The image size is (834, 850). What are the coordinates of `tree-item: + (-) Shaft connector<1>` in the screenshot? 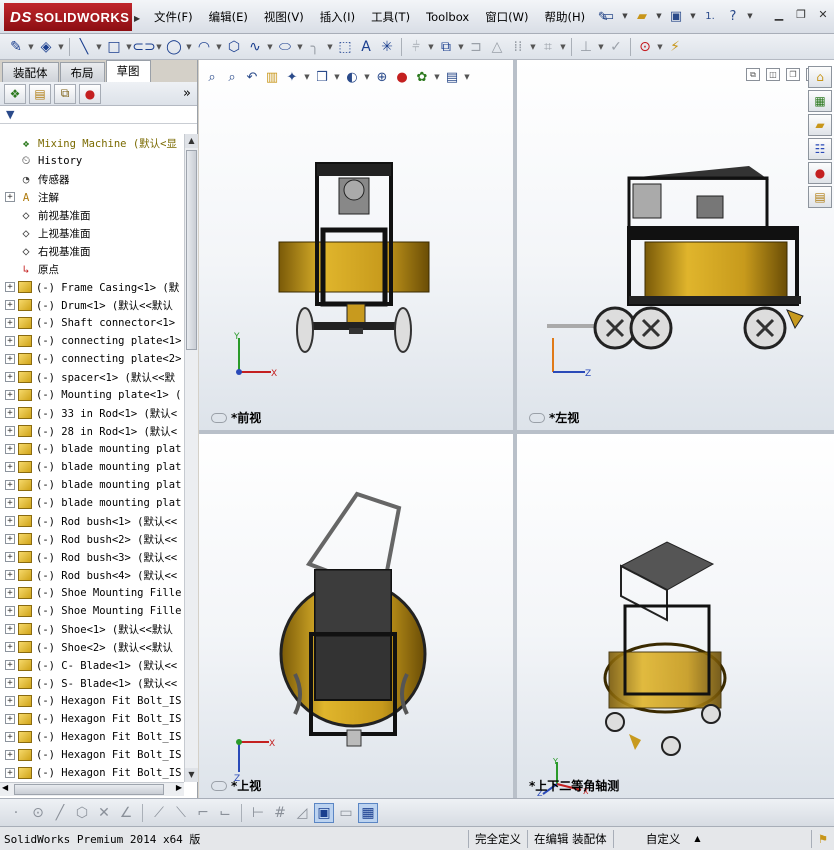 It's located at (92, 323).